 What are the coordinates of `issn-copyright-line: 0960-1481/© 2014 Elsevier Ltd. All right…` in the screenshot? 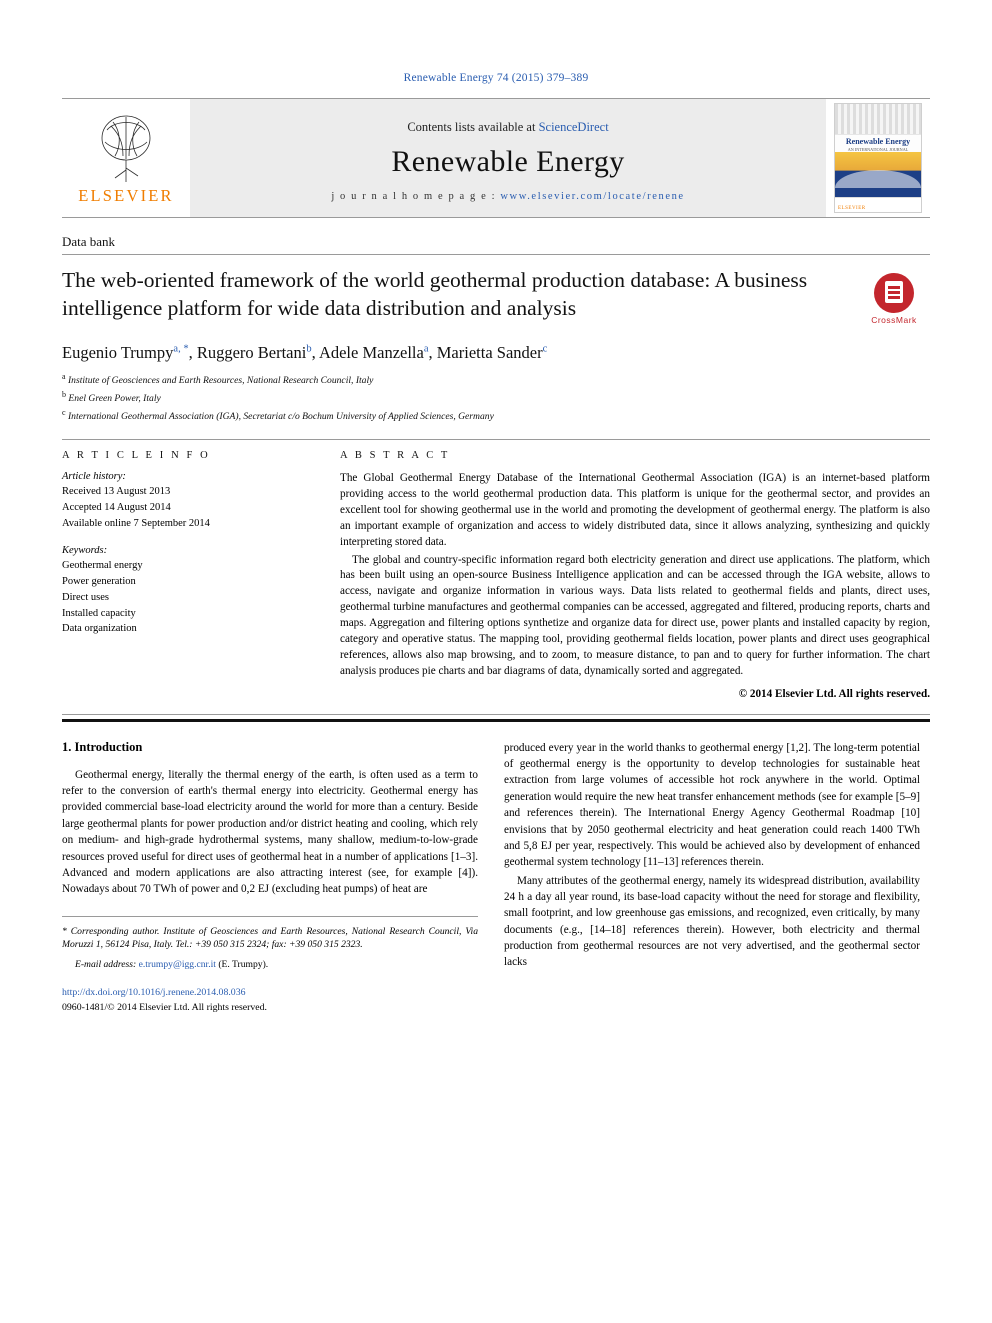 It's located at (164, 1007).